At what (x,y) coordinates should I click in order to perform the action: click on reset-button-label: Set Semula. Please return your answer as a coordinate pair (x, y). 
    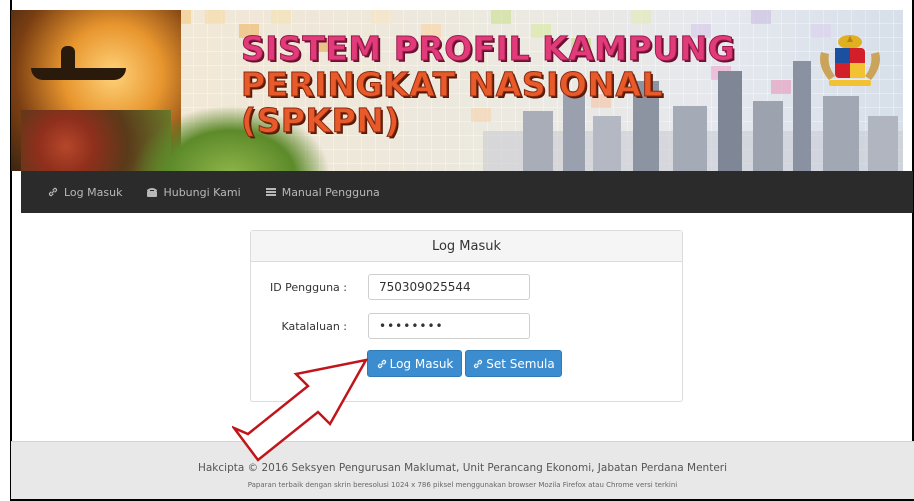
    Looking at the image, I should click on (520, 363).